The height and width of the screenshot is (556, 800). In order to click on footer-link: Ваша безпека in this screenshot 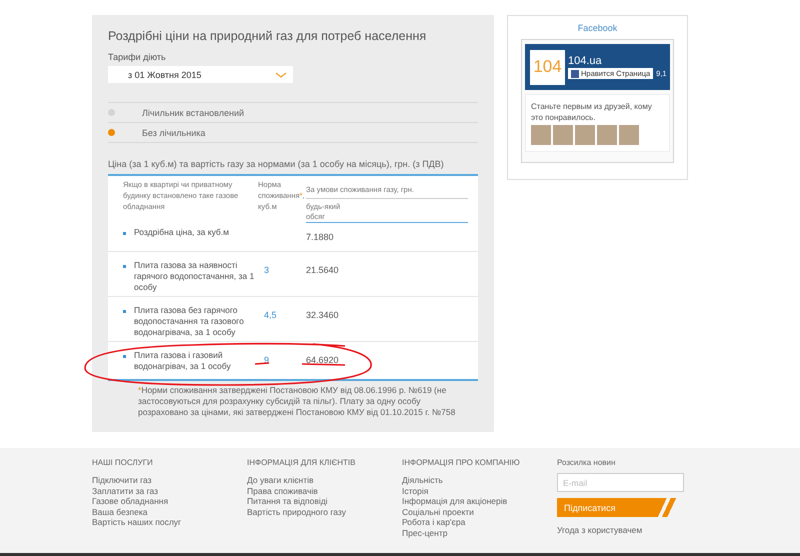, I will do `click(169, 511)`.